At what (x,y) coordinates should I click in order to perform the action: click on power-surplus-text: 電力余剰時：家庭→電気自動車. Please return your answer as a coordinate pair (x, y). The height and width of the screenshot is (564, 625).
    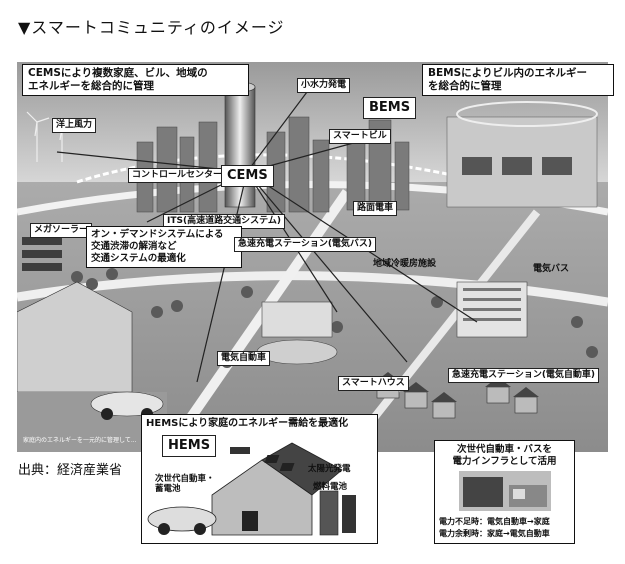
    Looking at the image, I should click on (494, 533).